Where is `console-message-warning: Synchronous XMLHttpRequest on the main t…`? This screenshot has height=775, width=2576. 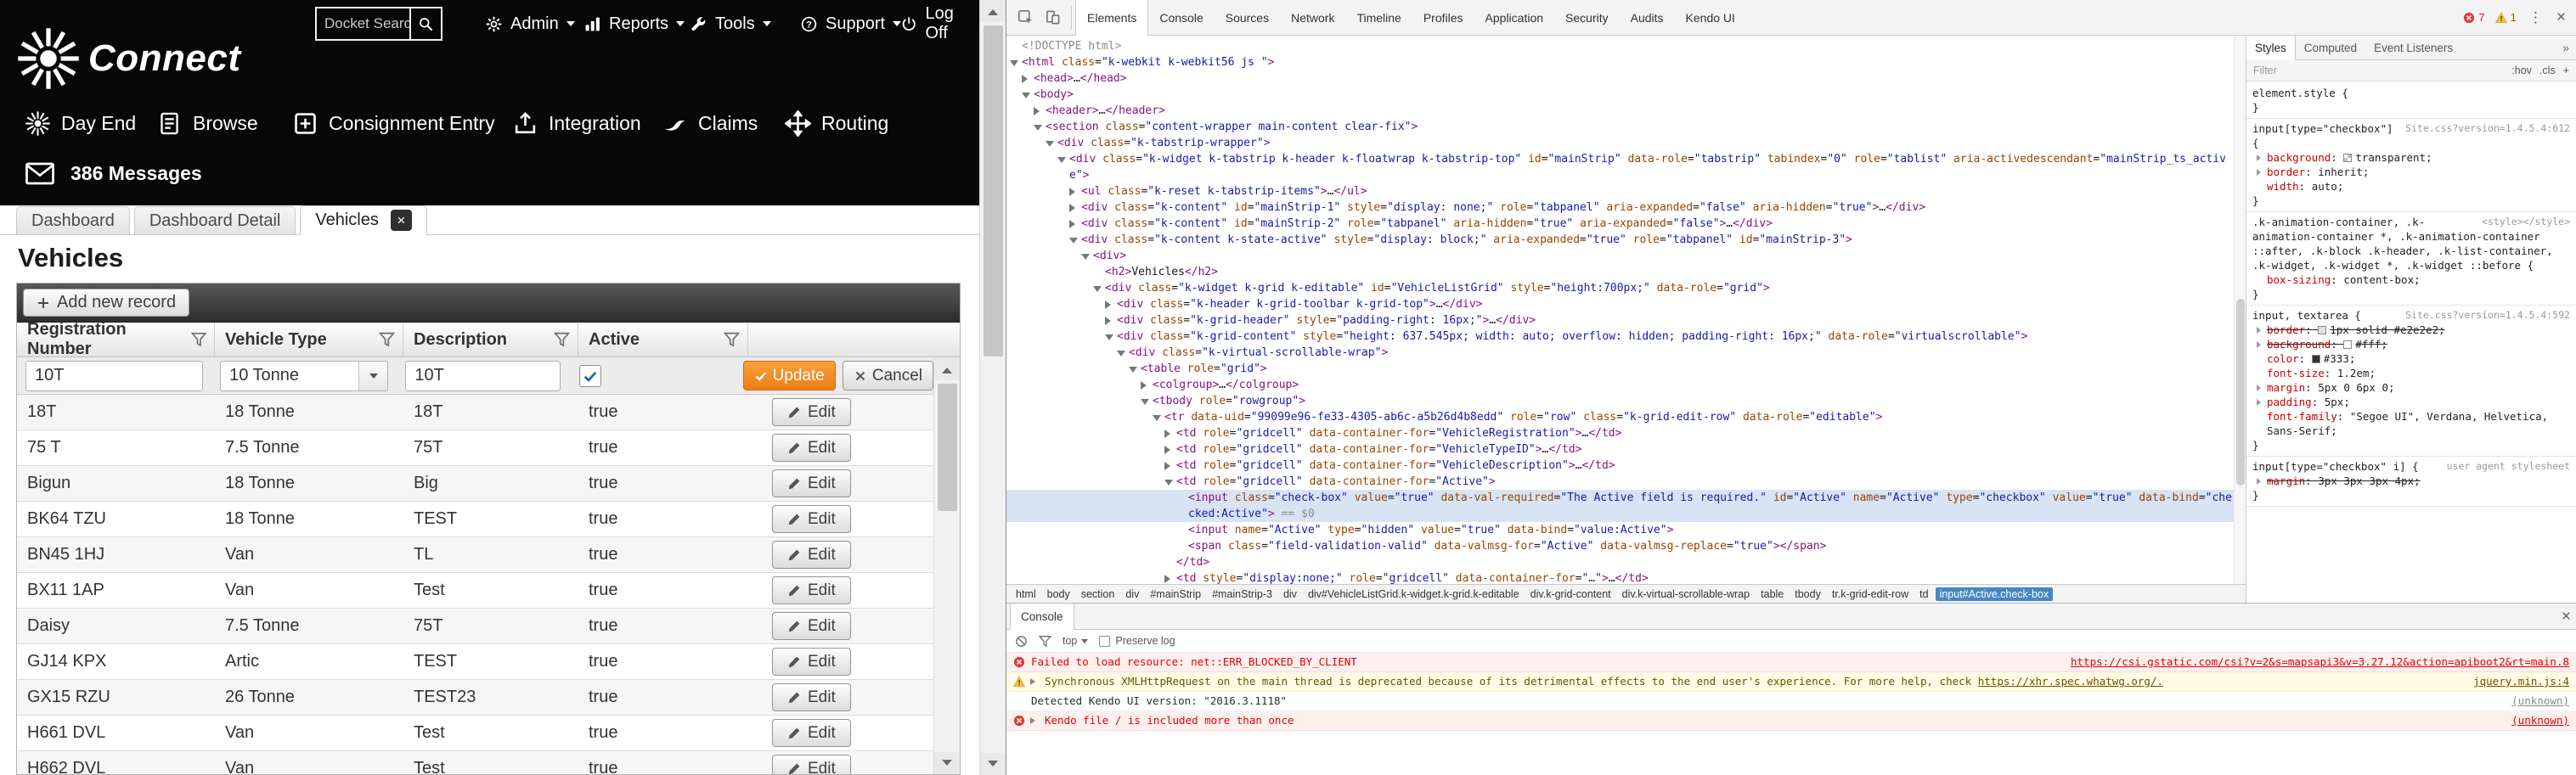
console-message-warning: Synchronous XMLHttpRequest on the main t… is located at coordinates (1791, 682).